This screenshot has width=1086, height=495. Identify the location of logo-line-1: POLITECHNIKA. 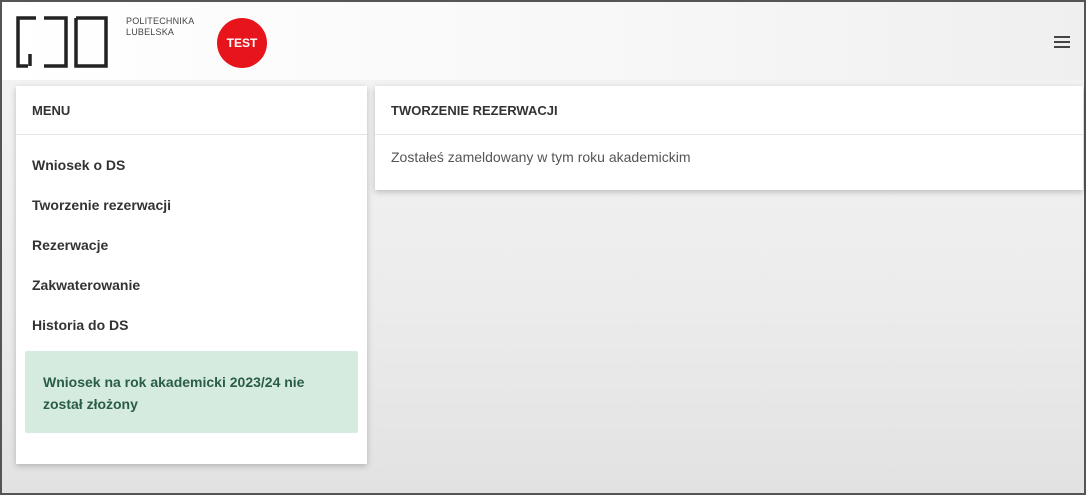
(160, 21).